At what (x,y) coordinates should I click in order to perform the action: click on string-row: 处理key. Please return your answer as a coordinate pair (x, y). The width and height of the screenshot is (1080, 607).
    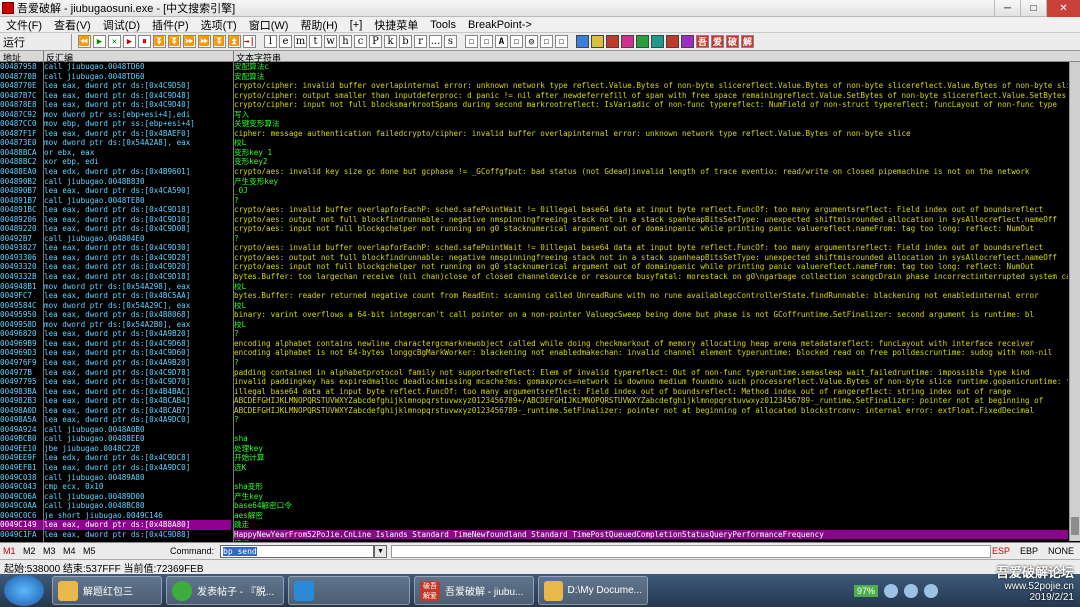
    Looking at the image, I should click on (651, 449).